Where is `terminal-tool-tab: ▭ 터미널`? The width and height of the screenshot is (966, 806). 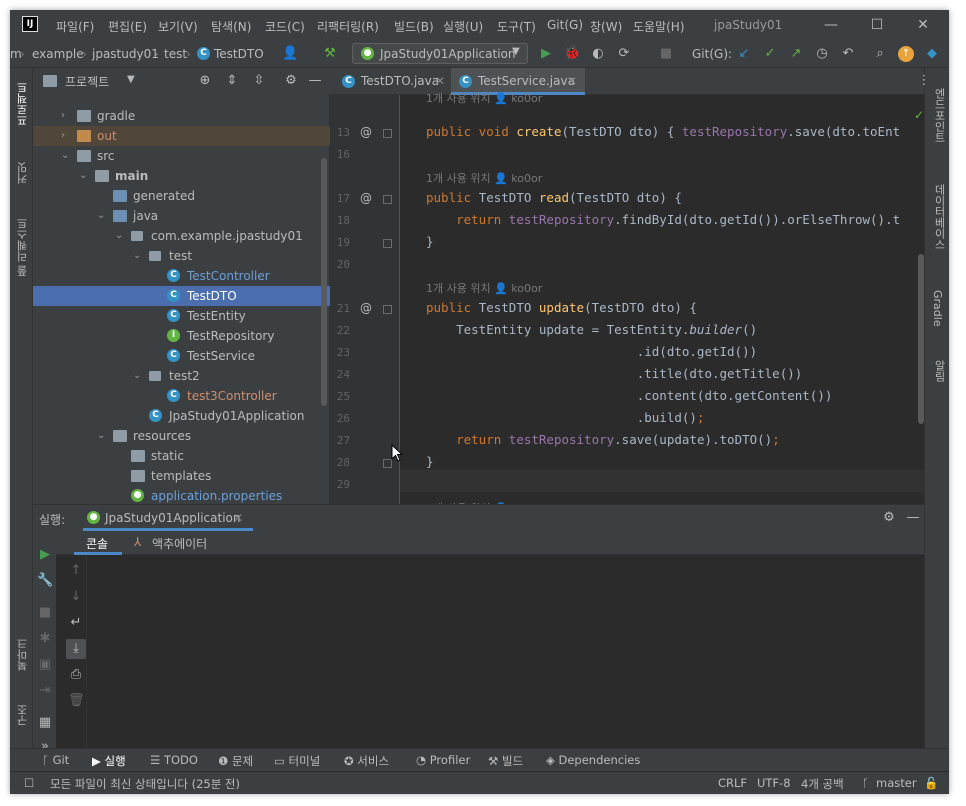 terminal-tool-tab: ▭ 터미널 is located at coordinates (297, 761).